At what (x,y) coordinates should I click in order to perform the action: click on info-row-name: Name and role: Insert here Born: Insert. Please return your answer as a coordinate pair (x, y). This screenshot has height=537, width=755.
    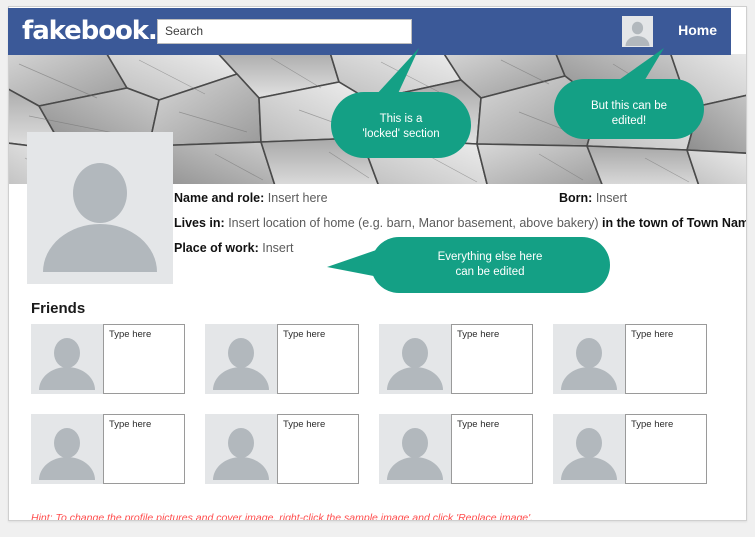
    Looking at the image, I should click on (454, 198).